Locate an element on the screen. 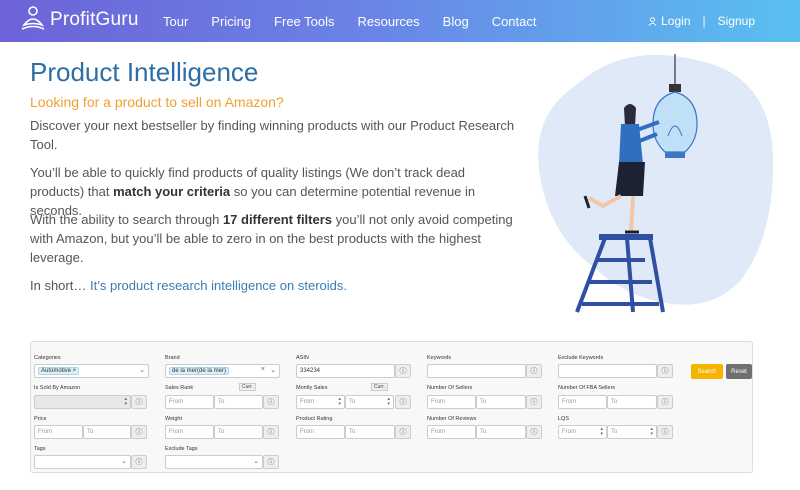  reset-button: Reset is located at coordinates (739, 371).